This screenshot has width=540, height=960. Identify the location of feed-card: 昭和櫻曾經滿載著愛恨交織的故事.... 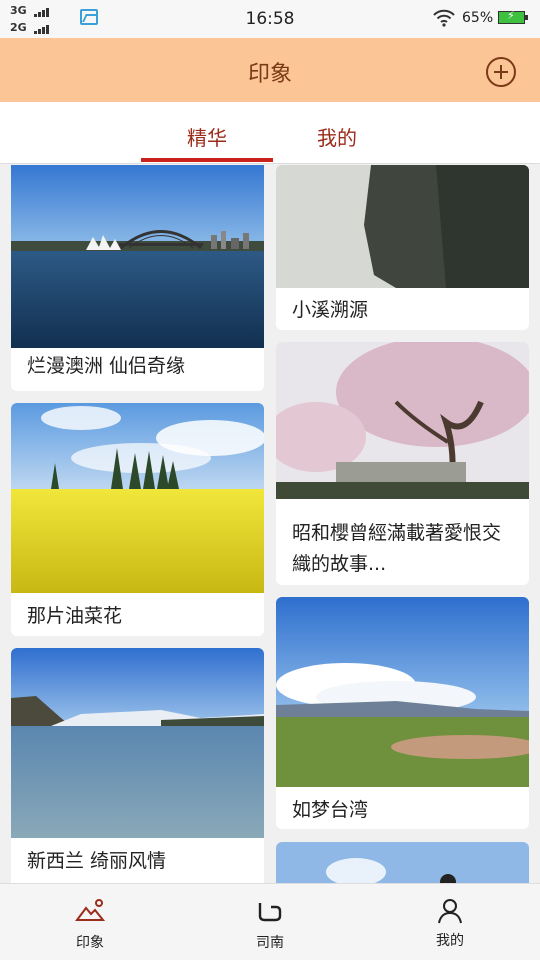
(402, 463).